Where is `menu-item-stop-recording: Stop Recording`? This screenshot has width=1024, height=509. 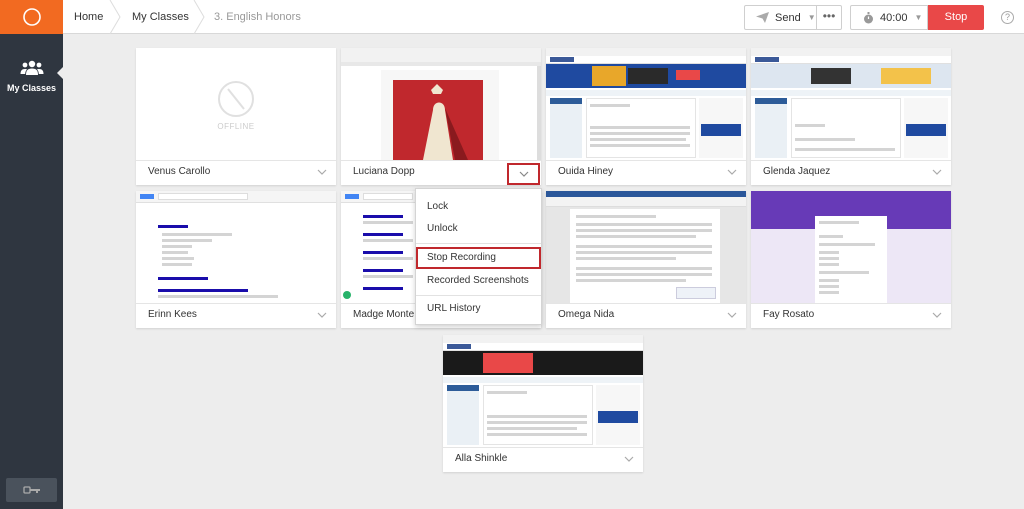
menu-item-stop-recording: Stop Recording is located at coordinates (478, 258).